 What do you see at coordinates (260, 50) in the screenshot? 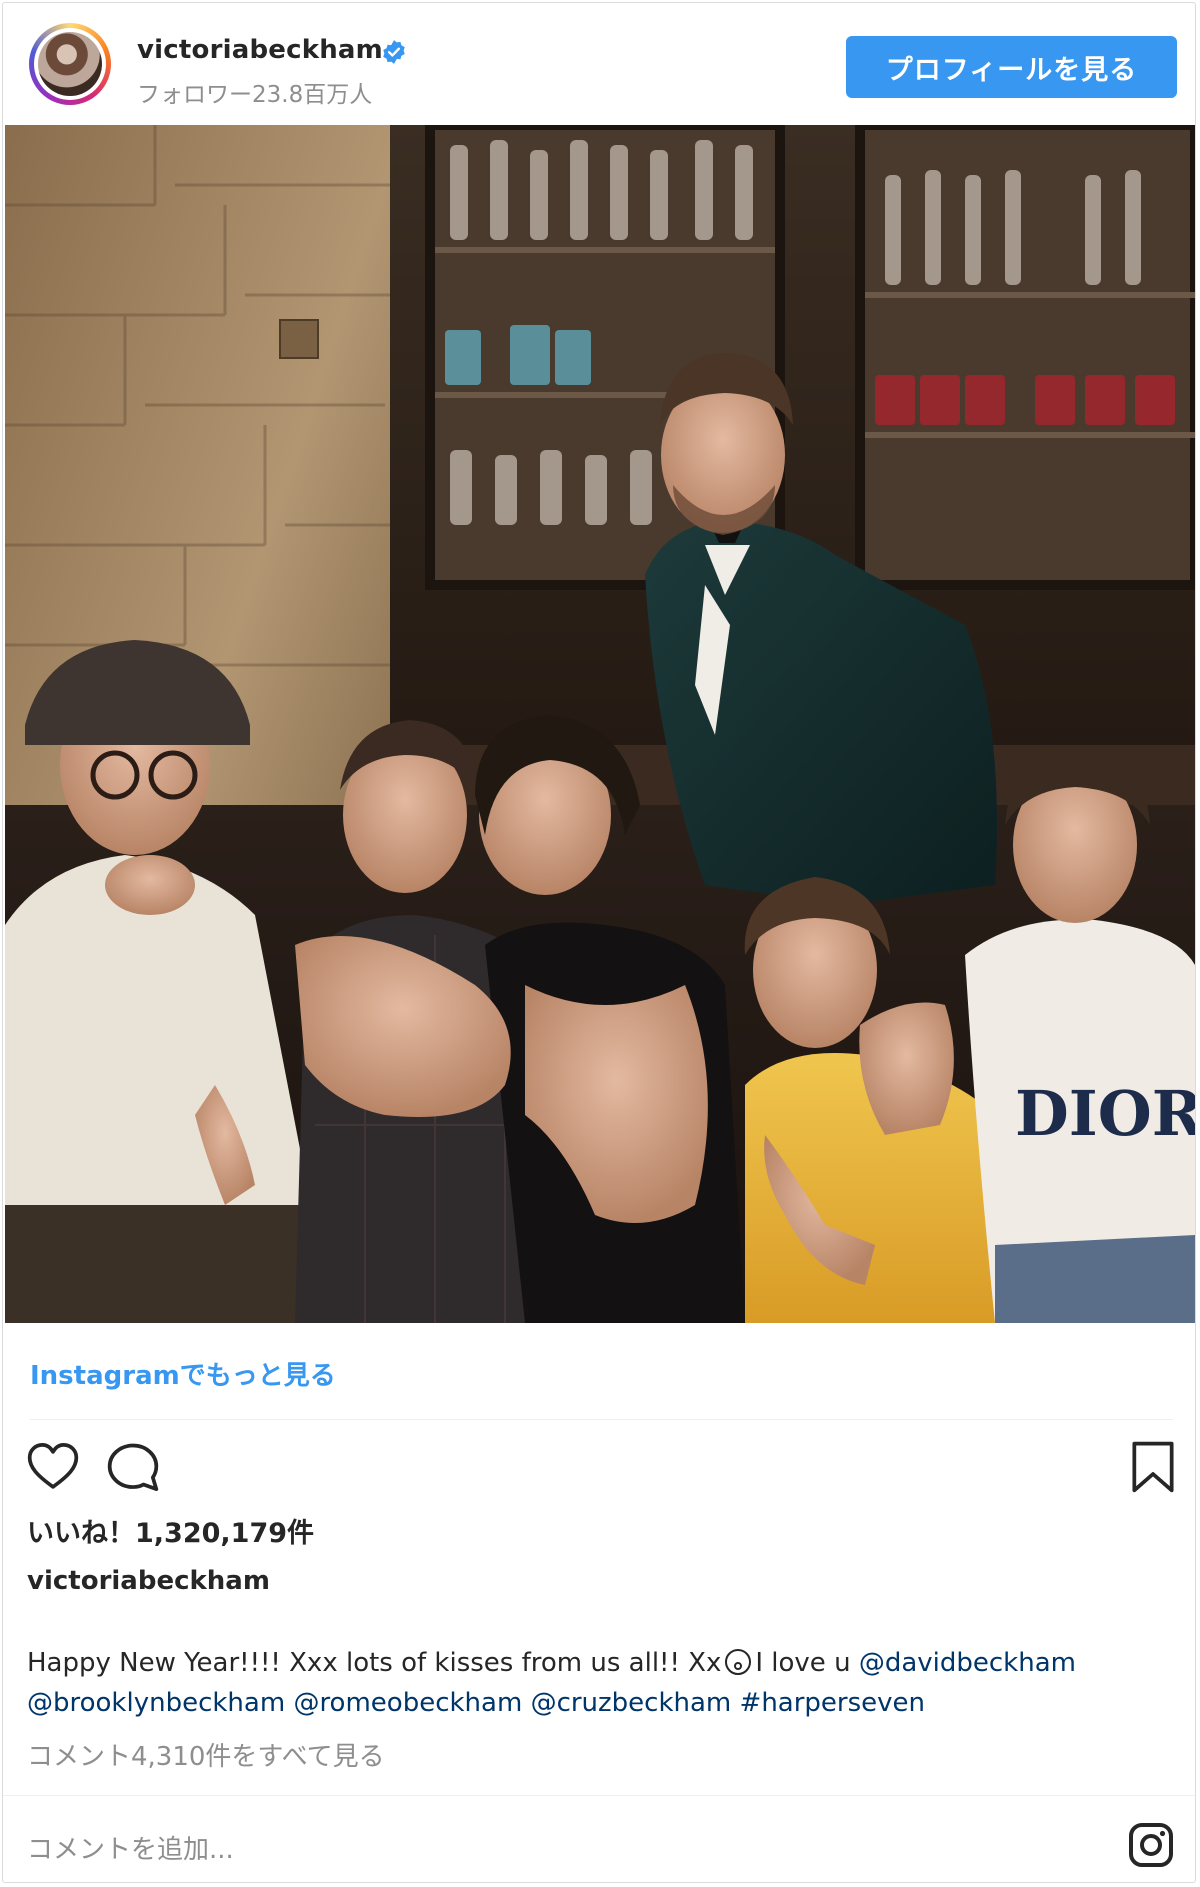
I see `username: victoriabeckham` at bounding box center [260, 50].